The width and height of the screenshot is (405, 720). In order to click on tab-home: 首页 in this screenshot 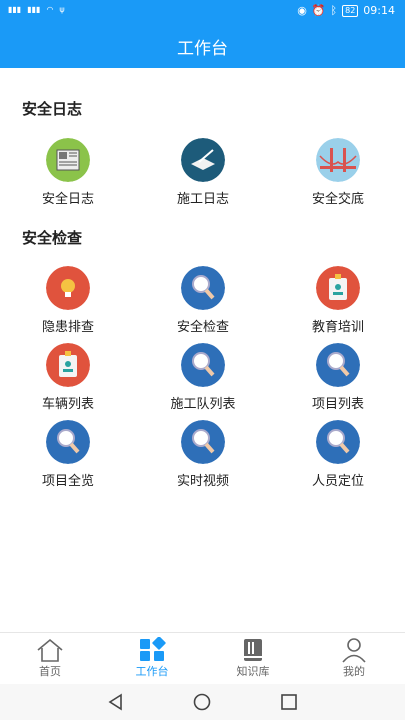, I will do `click(50, 658)`.